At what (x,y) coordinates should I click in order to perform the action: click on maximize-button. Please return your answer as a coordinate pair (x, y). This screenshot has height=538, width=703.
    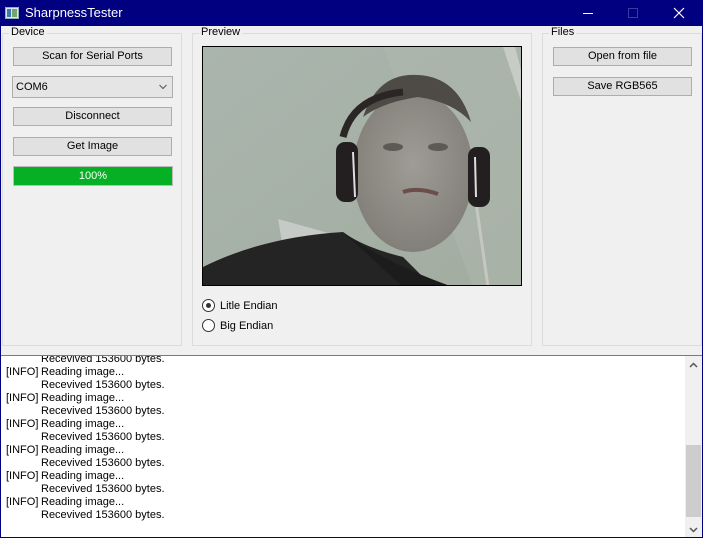
    Looking at the image, I should click on (633, 13).